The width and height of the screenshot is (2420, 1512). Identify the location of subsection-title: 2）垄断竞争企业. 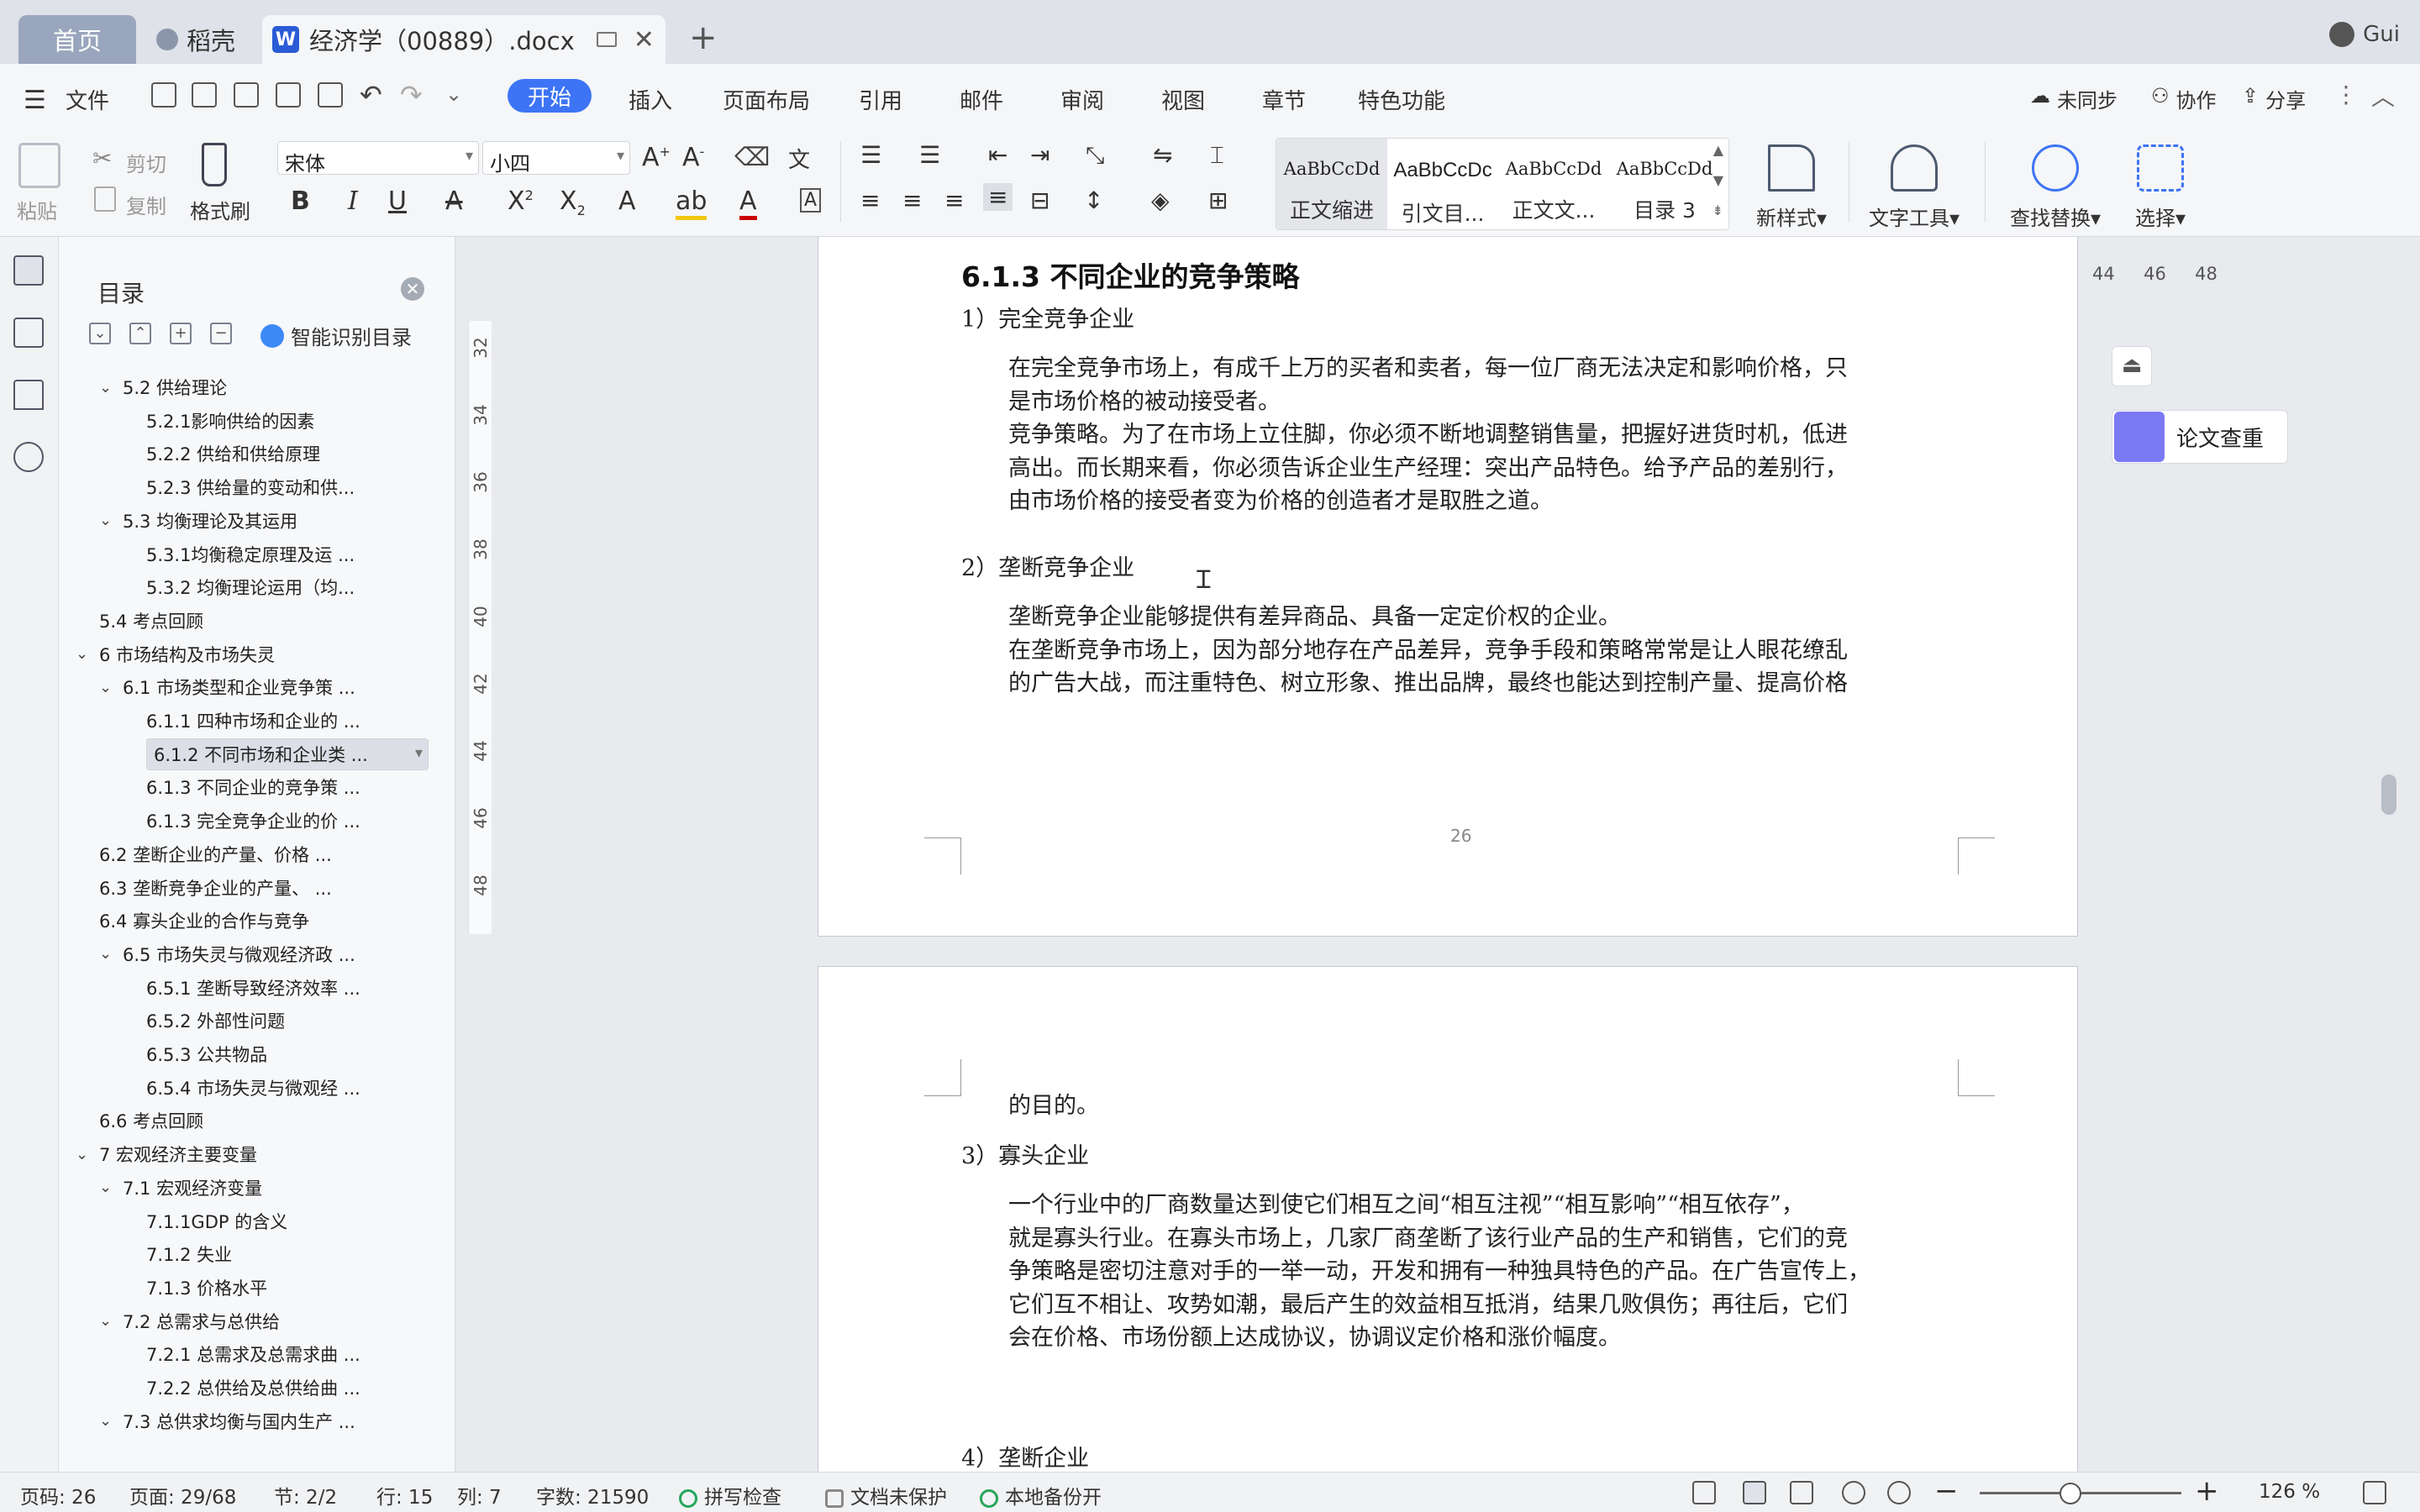
(1047, 568).